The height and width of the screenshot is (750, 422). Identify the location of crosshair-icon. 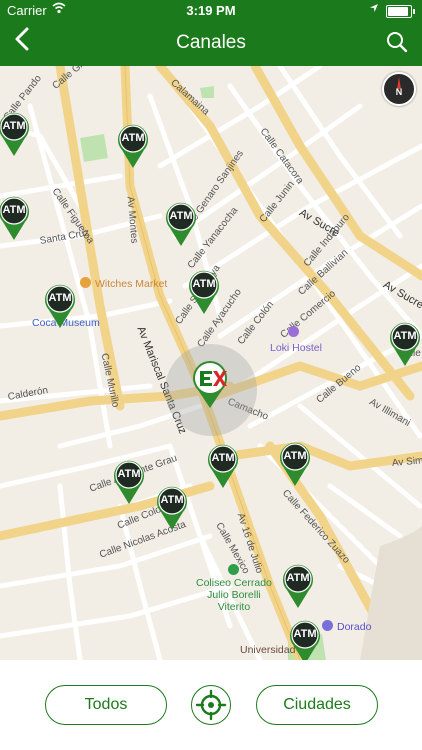
(211, 705).